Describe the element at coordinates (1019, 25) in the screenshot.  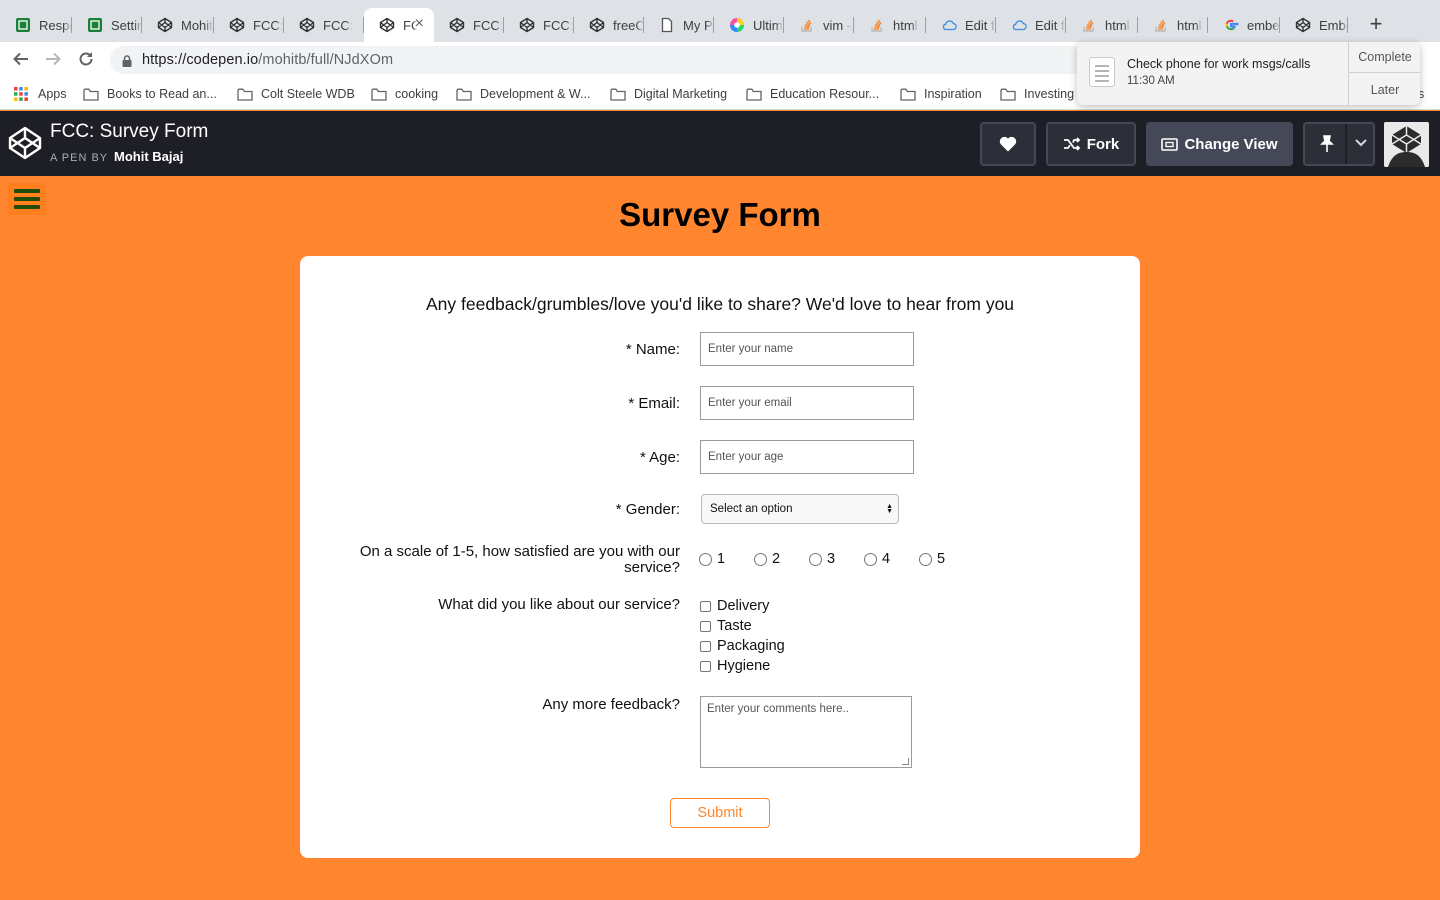
I see `cloud-icon` at that location.